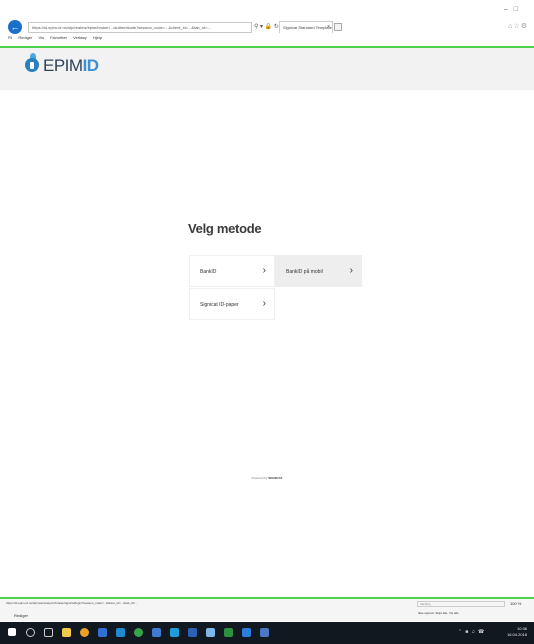 The height and width of the screenshot is (644, 534). What do you see at coordinates (84, 632) in the screenshot?
I see `chrome-icon` at bounding box center [84, 632].